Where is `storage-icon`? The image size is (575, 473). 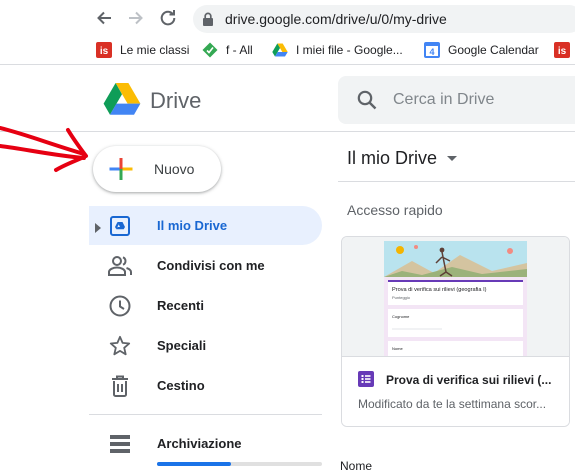 storage-icon is located at coordinates (120, 444).